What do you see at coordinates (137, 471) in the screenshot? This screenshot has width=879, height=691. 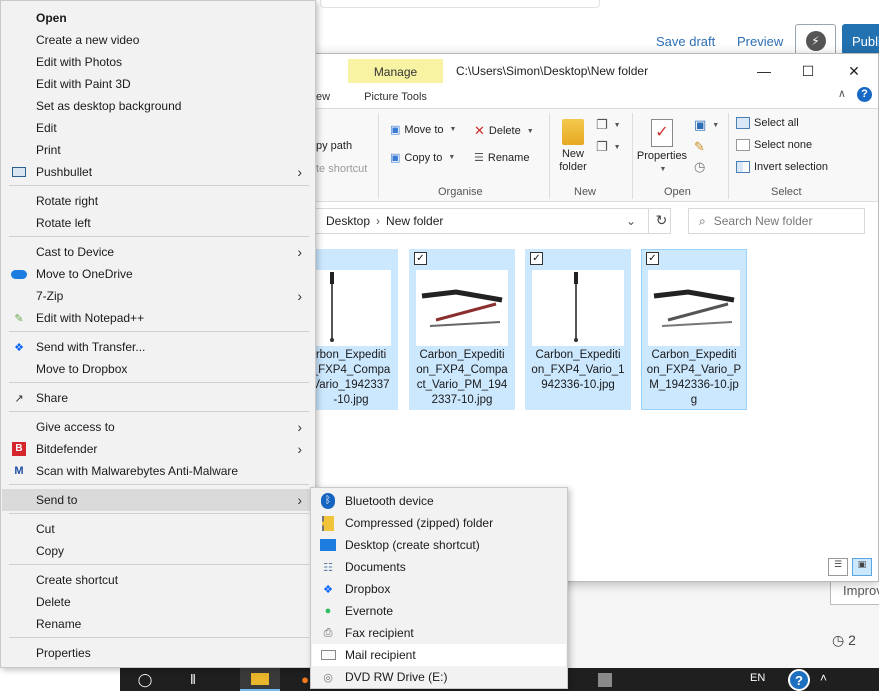 I see `menu-item-label: Scan with Malwarebytes Anti-Malware` at bounding box center [137, 471].